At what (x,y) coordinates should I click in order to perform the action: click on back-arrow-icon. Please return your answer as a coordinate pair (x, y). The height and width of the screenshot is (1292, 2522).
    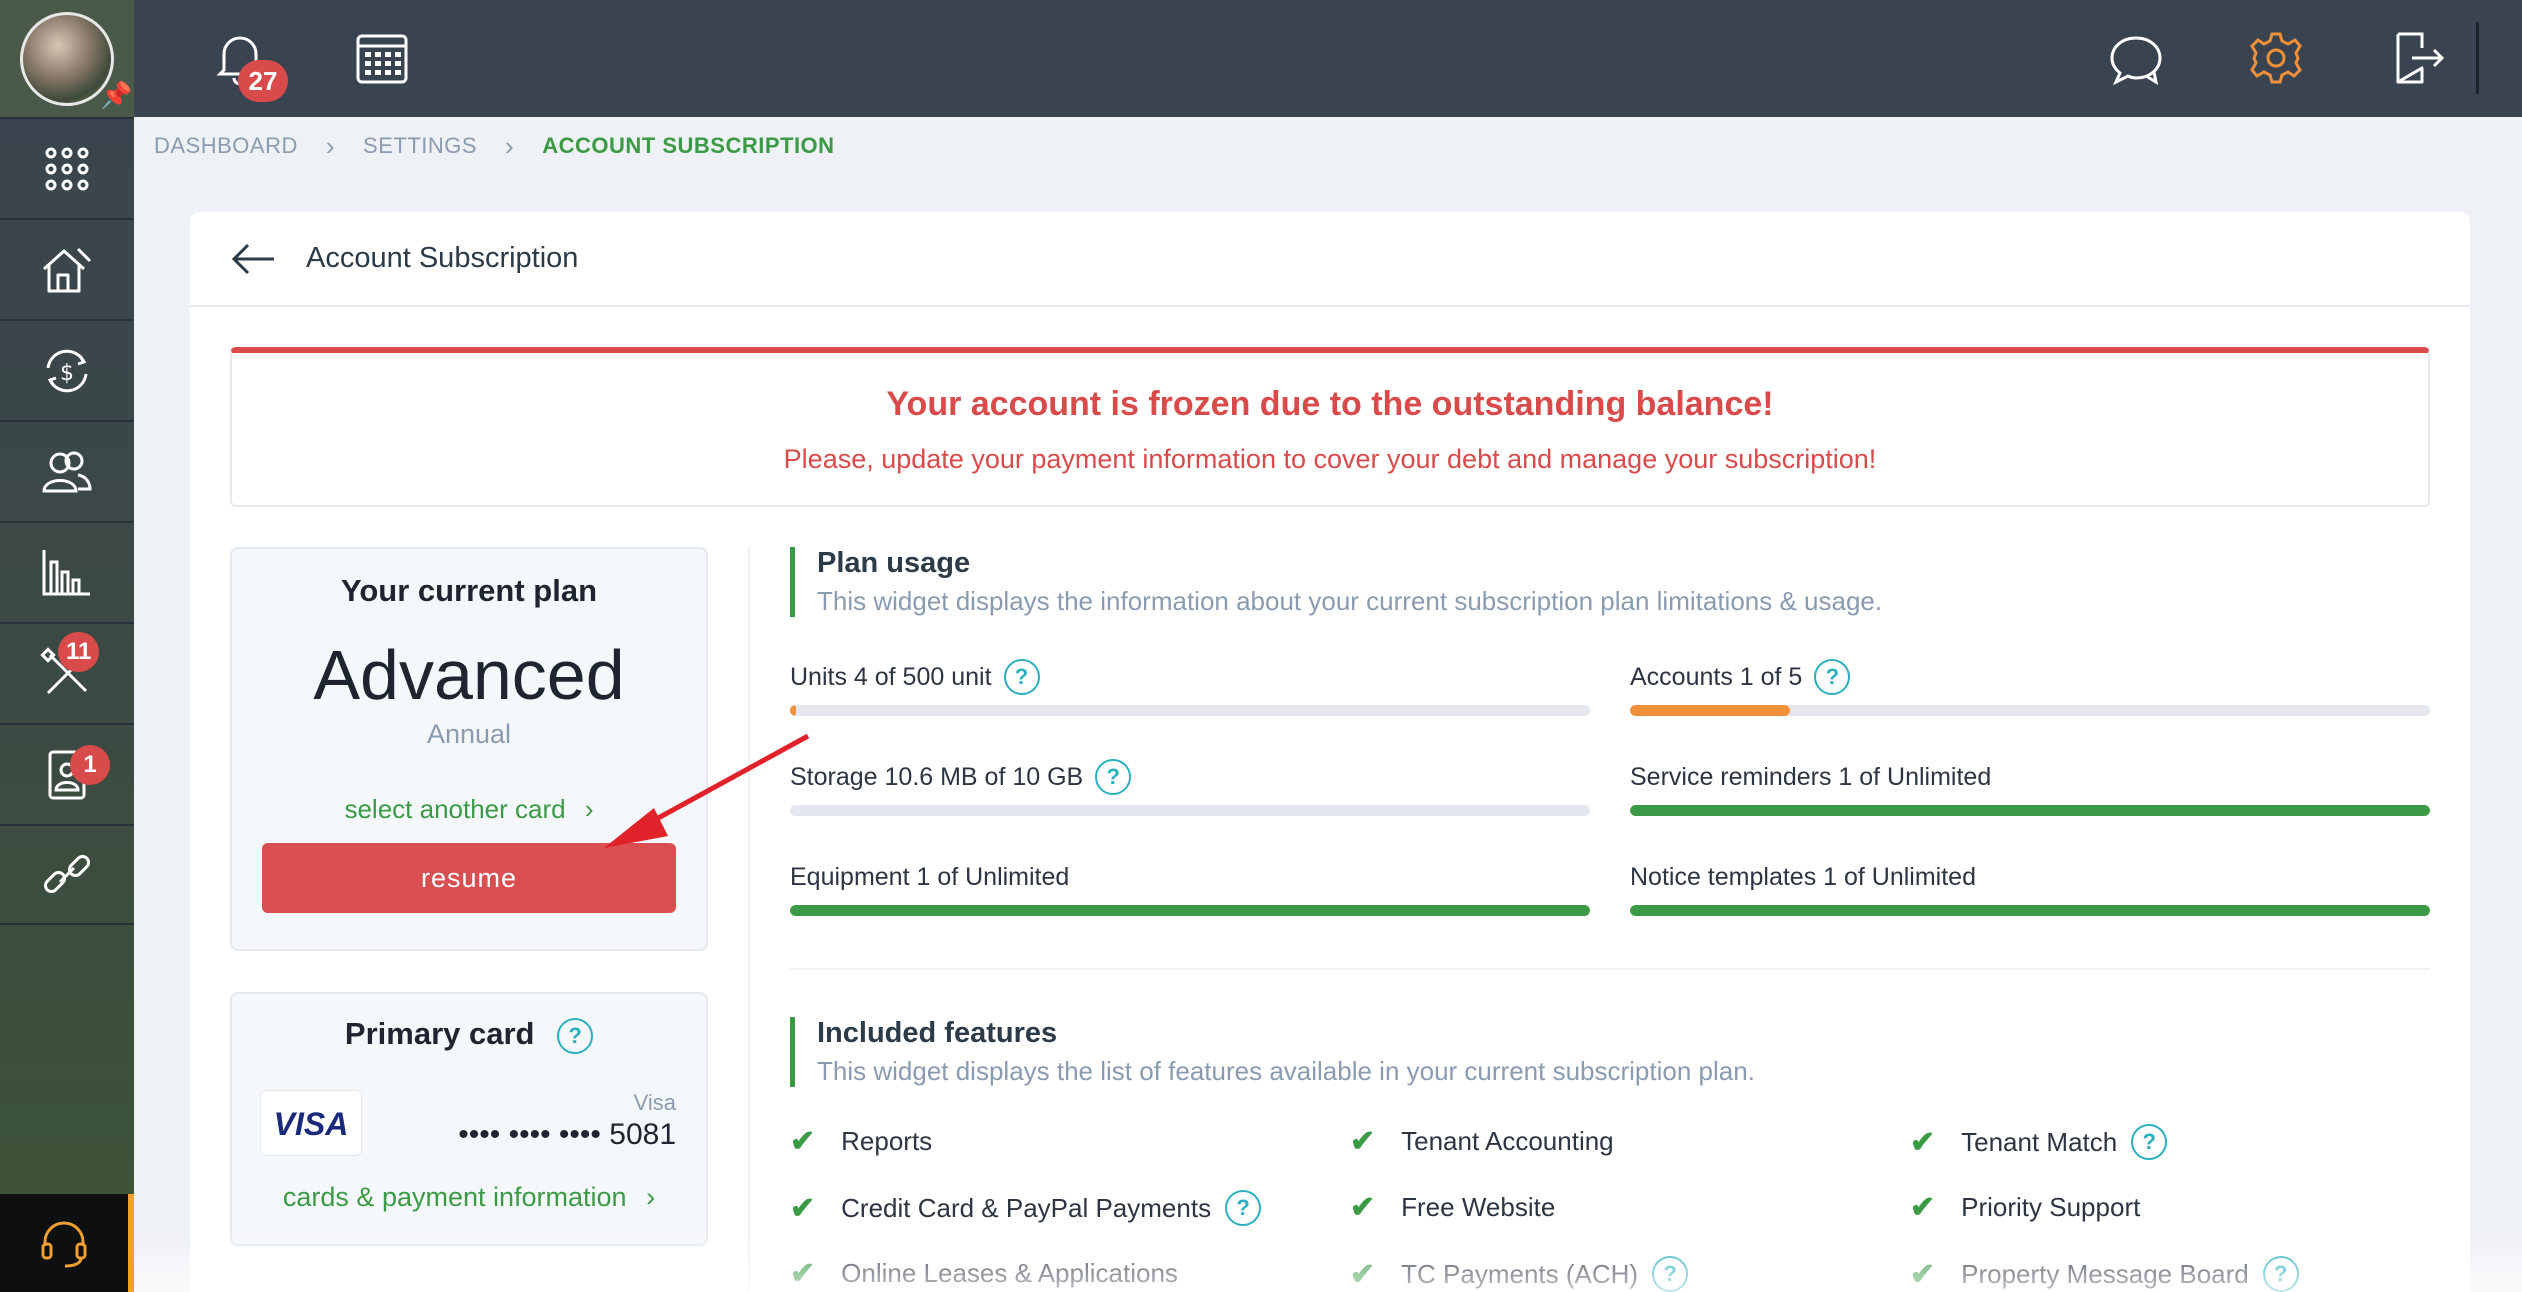
    Looking at the image, I should click on (253, 259).